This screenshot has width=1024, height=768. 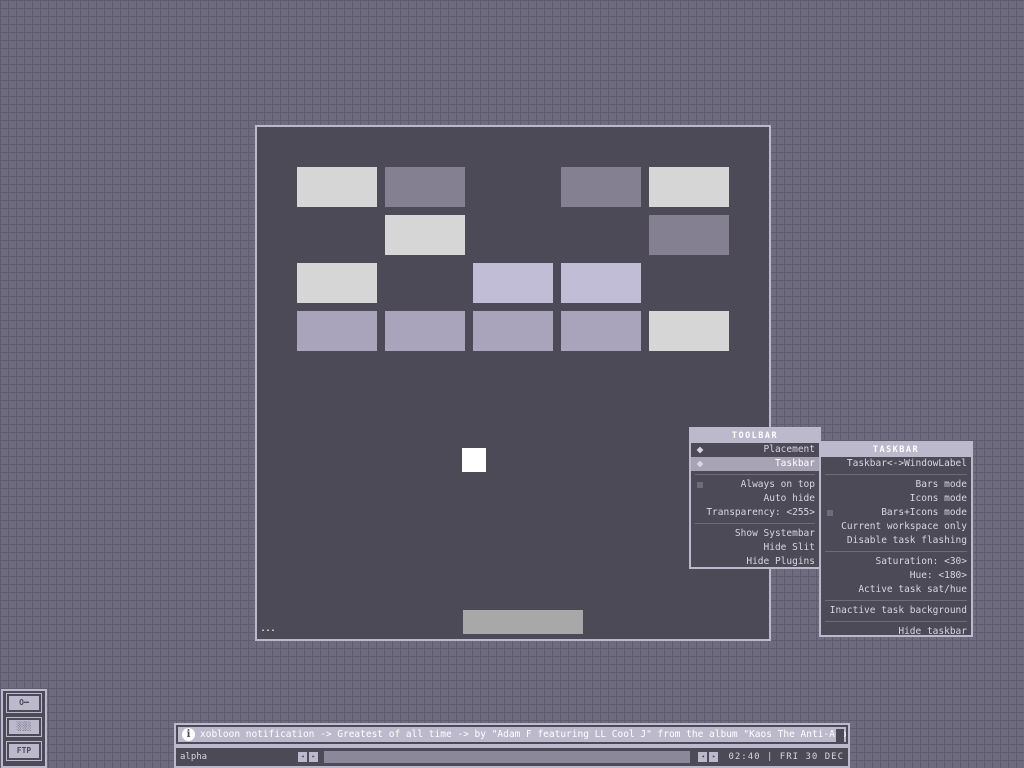 What do you see at coordinates (830, 513) in the screenshot?
I see `radio-selected-icon` at bounding box center [830, 513].